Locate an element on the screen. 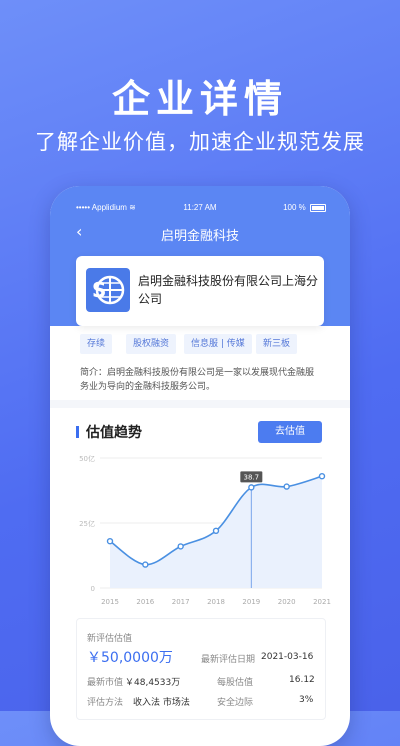  svg-text: S is located at coordinates (99, 290).